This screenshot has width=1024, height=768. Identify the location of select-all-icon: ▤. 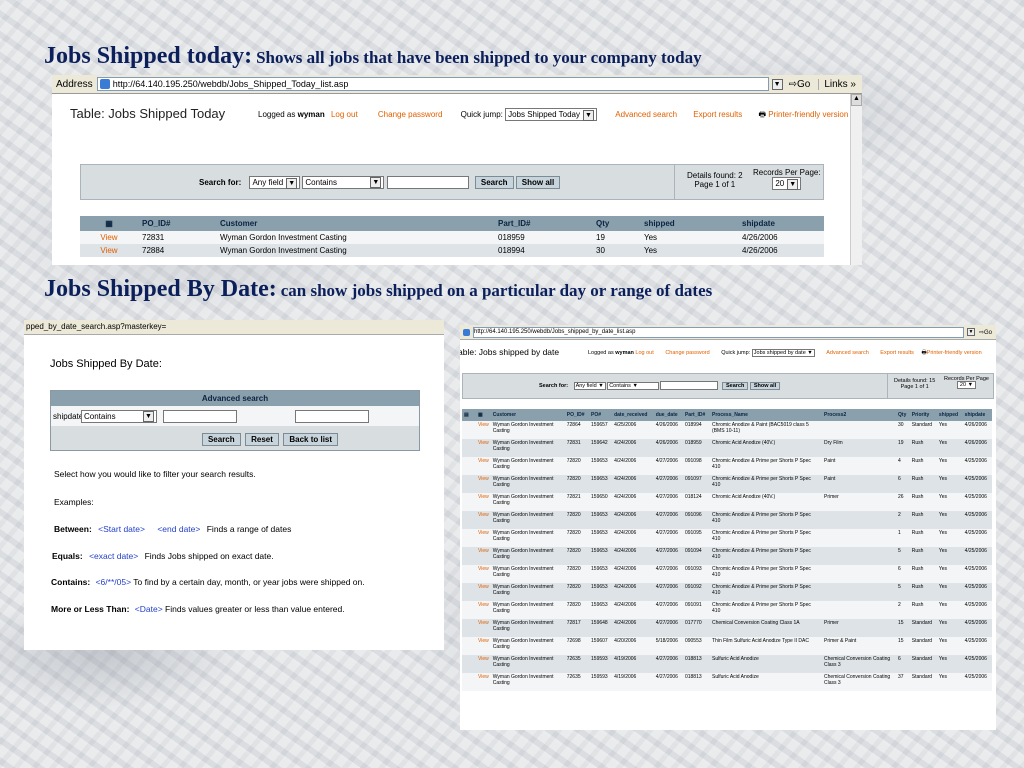
(469, 415).